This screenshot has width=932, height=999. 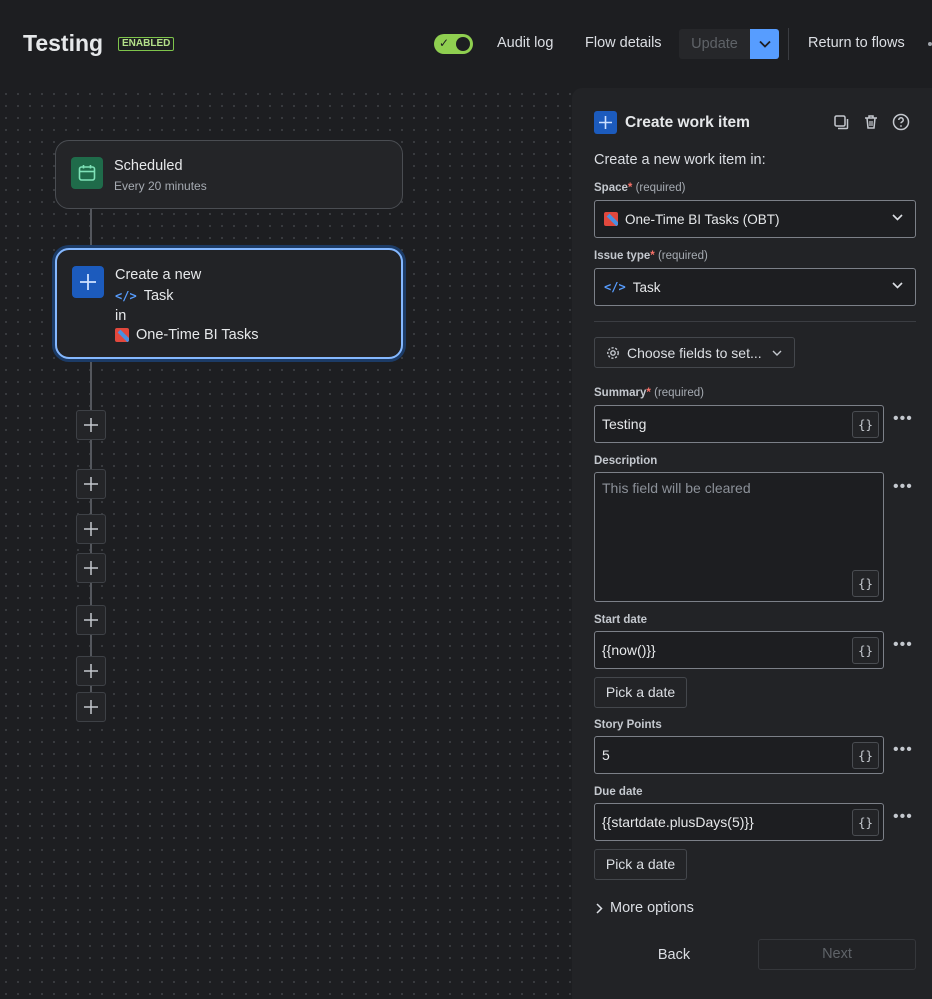 I want to click on due-date-input: {{startdate.plusDays(5)}} {}, so click(x=739, y=822).